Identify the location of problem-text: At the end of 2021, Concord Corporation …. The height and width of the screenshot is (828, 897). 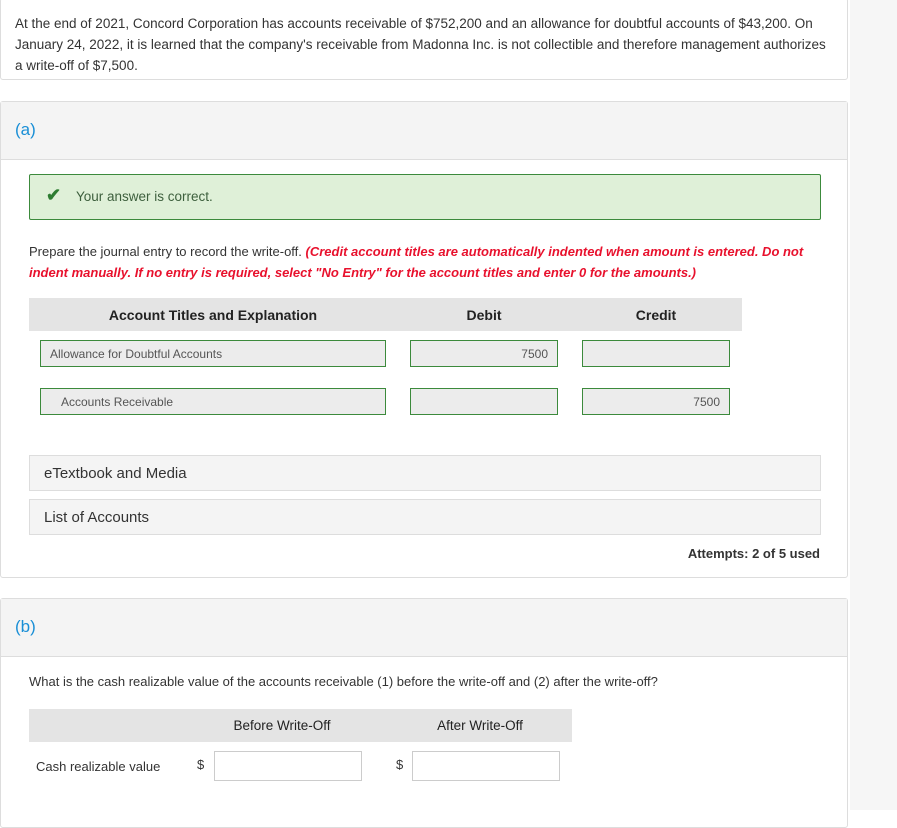
(420, 44).